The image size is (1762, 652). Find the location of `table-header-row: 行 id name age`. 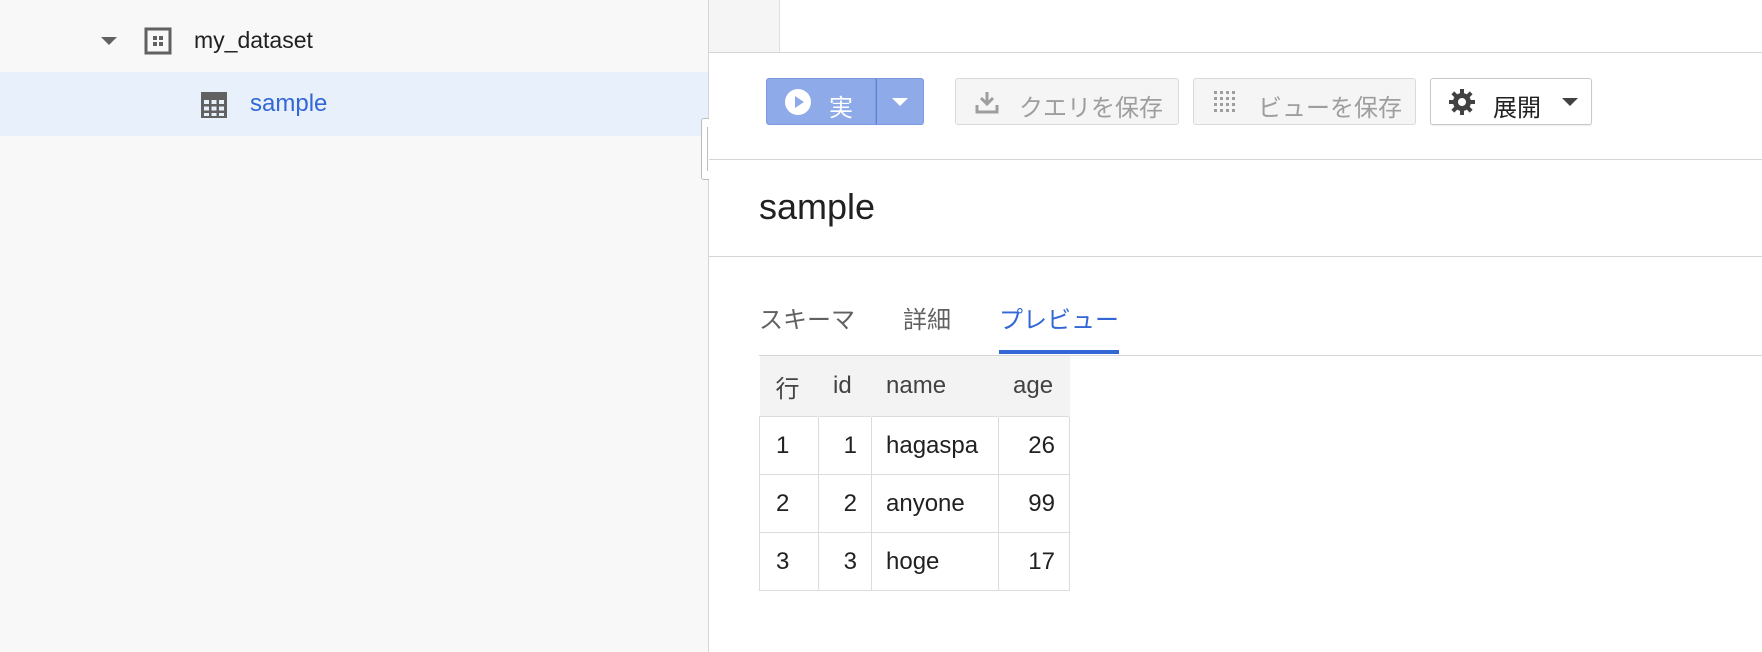

table-header-row: 行 id name age is located at coordinates (914, 386).